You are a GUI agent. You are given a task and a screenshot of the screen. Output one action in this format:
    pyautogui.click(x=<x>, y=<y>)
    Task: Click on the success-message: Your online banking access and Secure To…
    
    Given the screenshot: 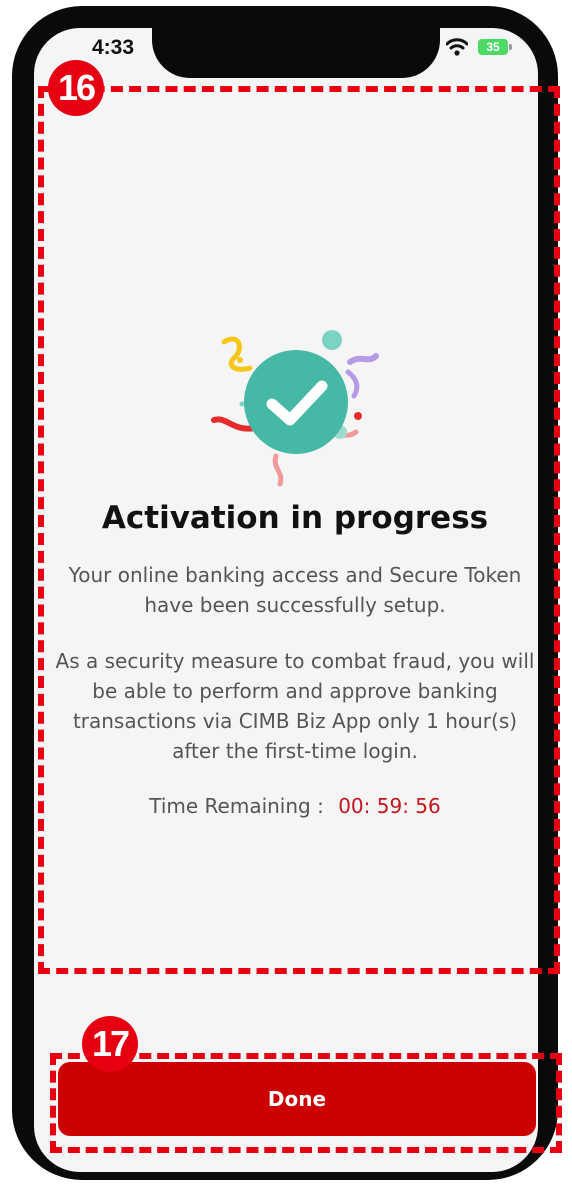 What is the action you would take?
    pyautogui.click(x=295, y=590)
    